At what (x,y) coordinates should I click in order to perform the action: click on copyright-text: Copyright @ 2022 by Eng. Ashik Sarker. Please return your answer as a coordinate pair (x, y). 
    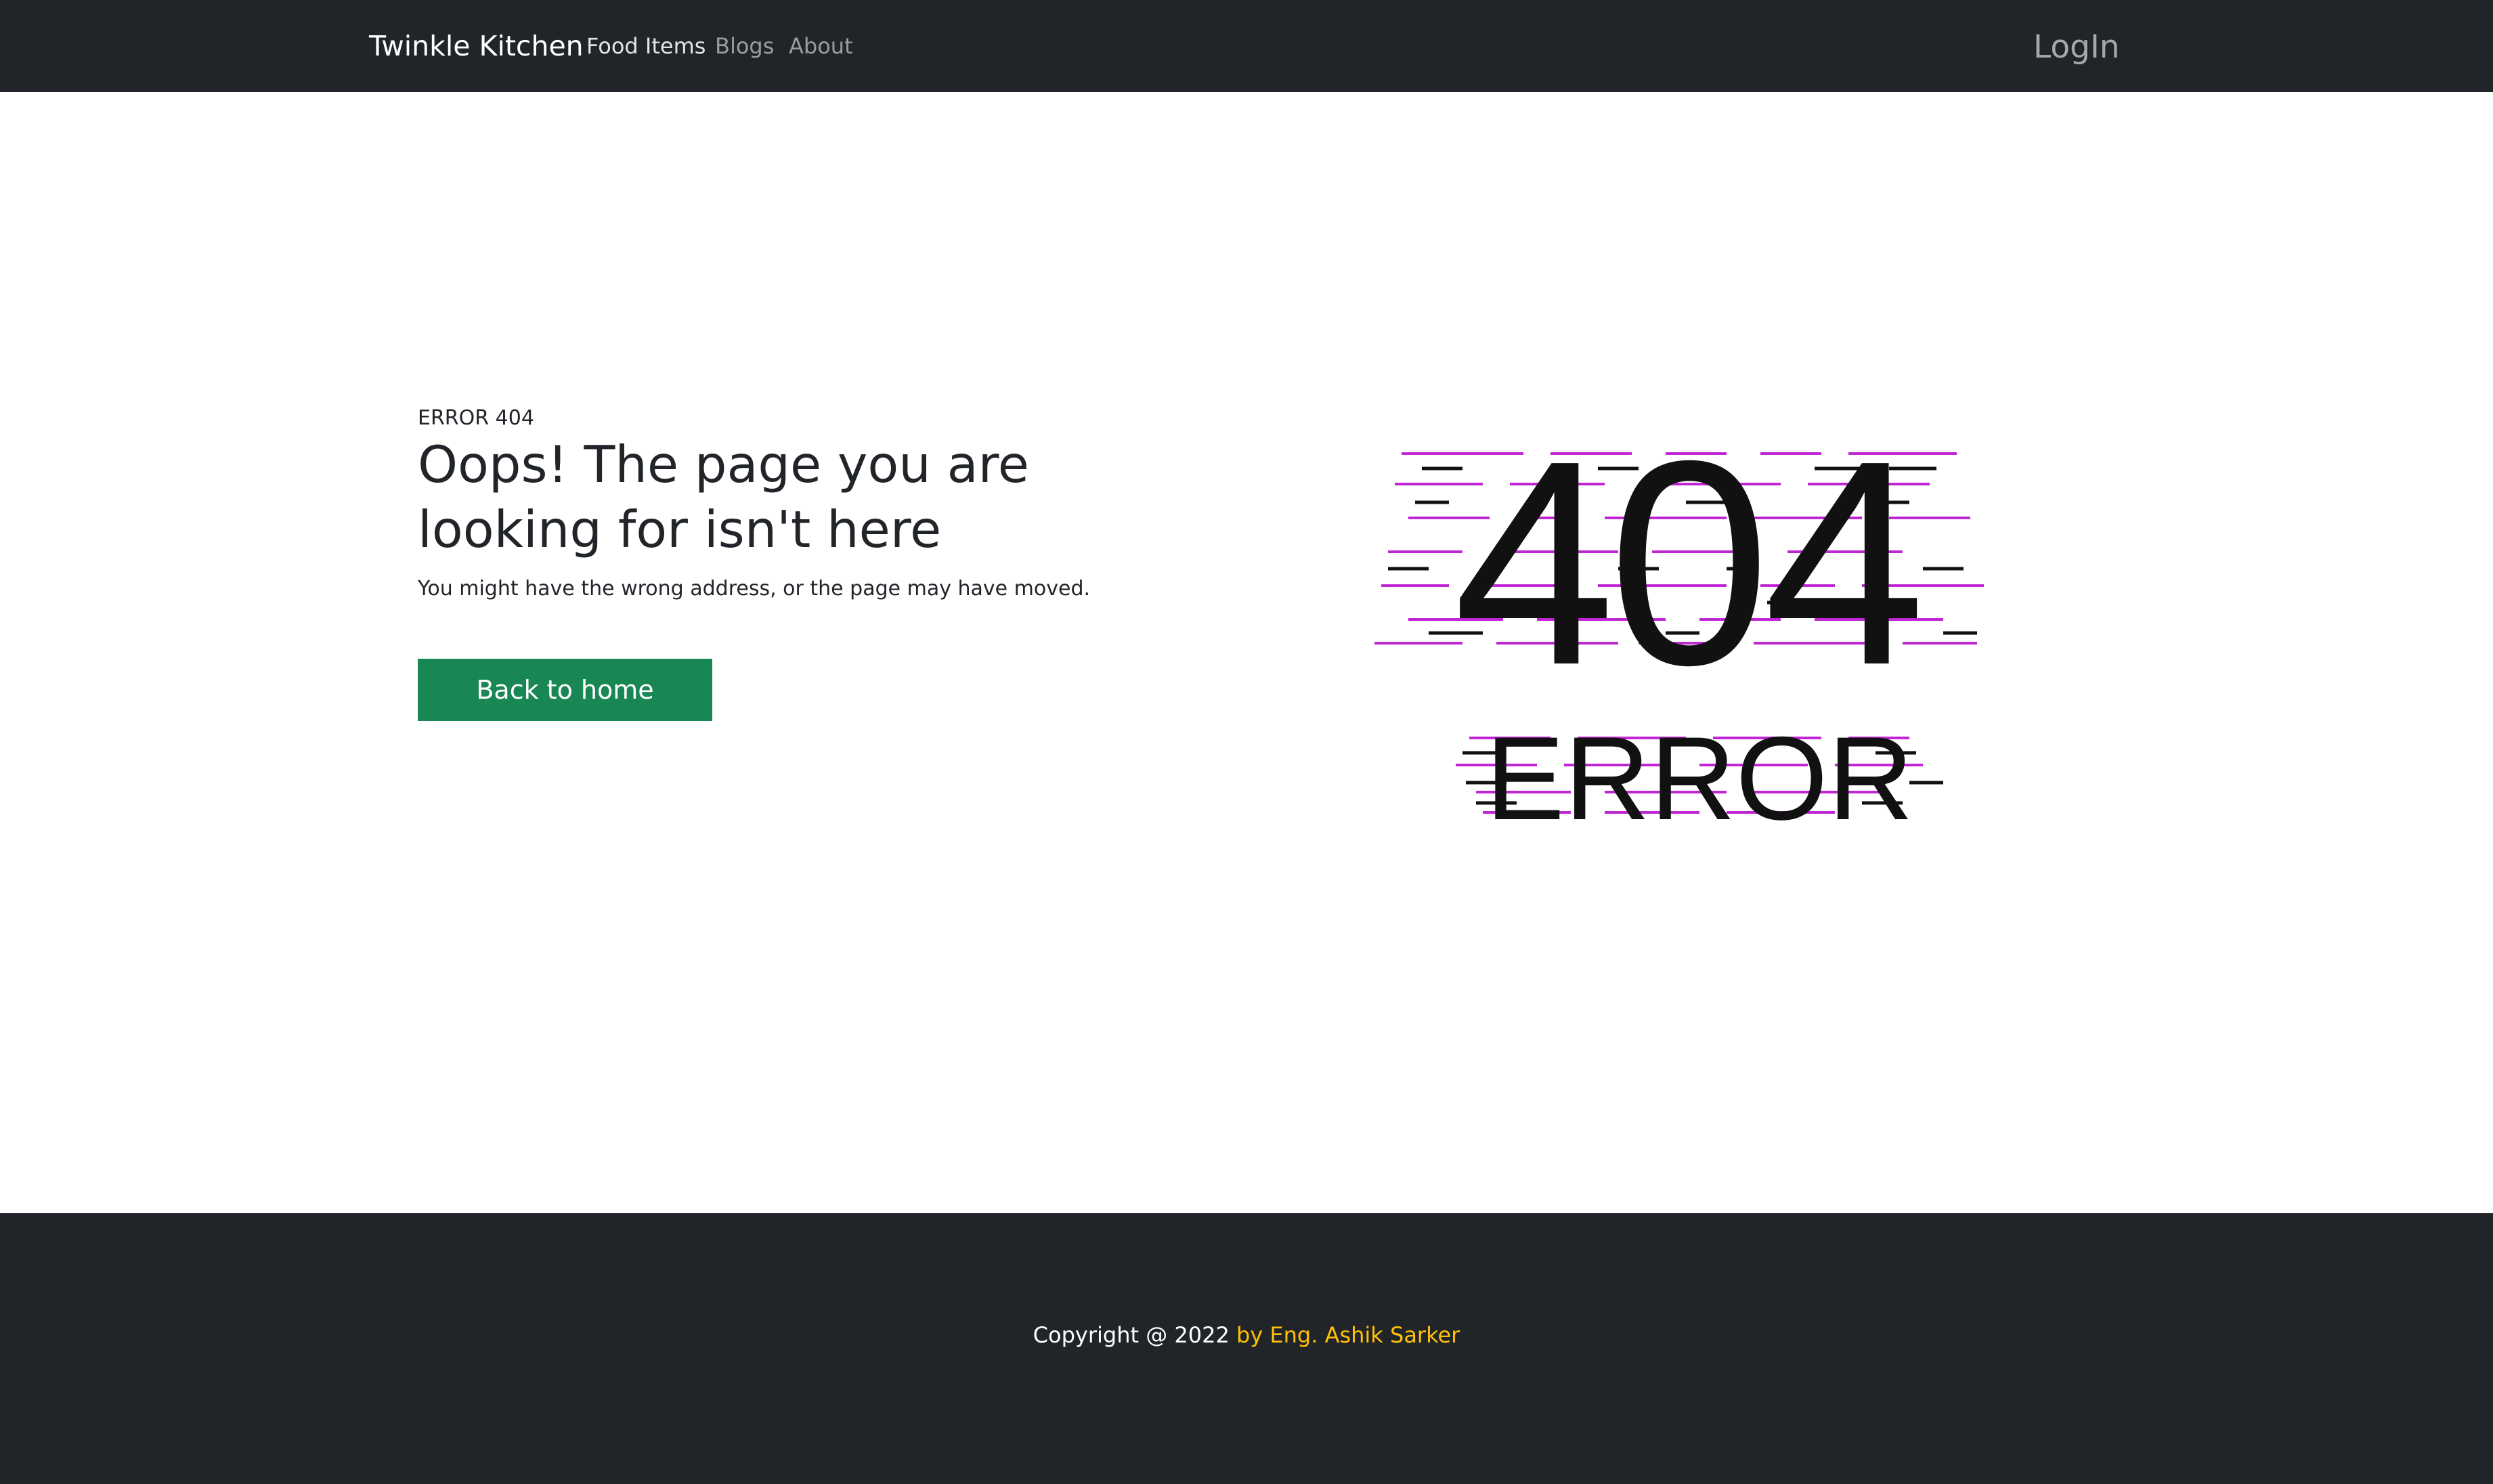
    Looking at the image, I should click on (1246, 1335).